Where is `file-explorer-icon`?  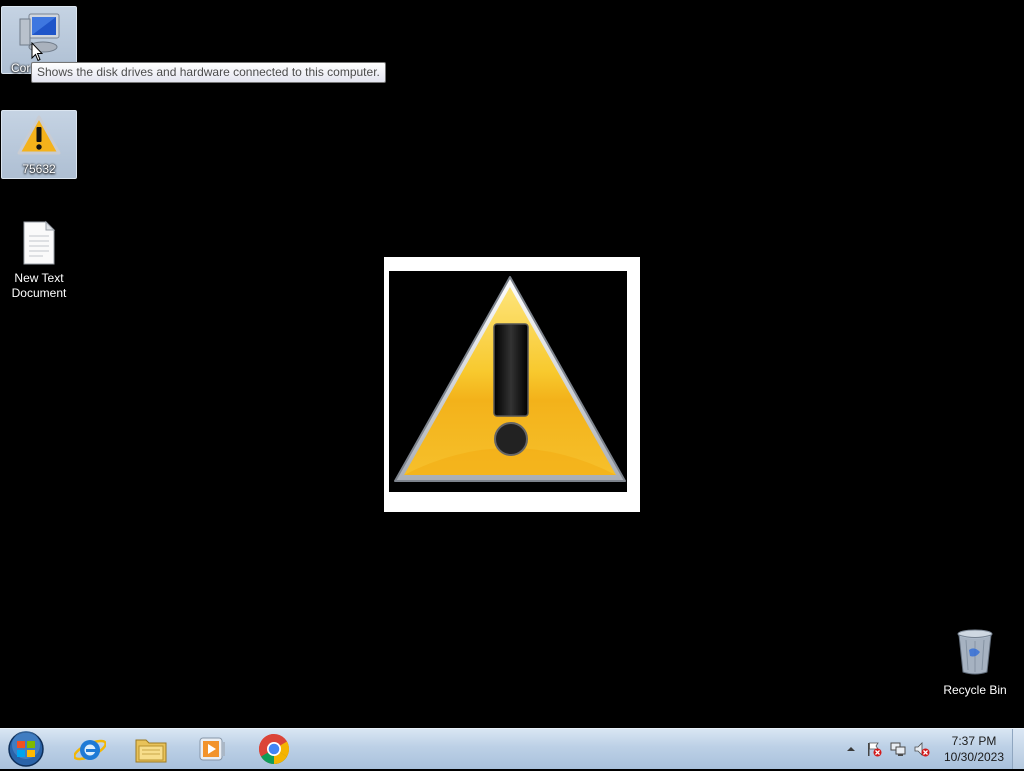
file-explorer-icon is located at coordinates (151, 751).